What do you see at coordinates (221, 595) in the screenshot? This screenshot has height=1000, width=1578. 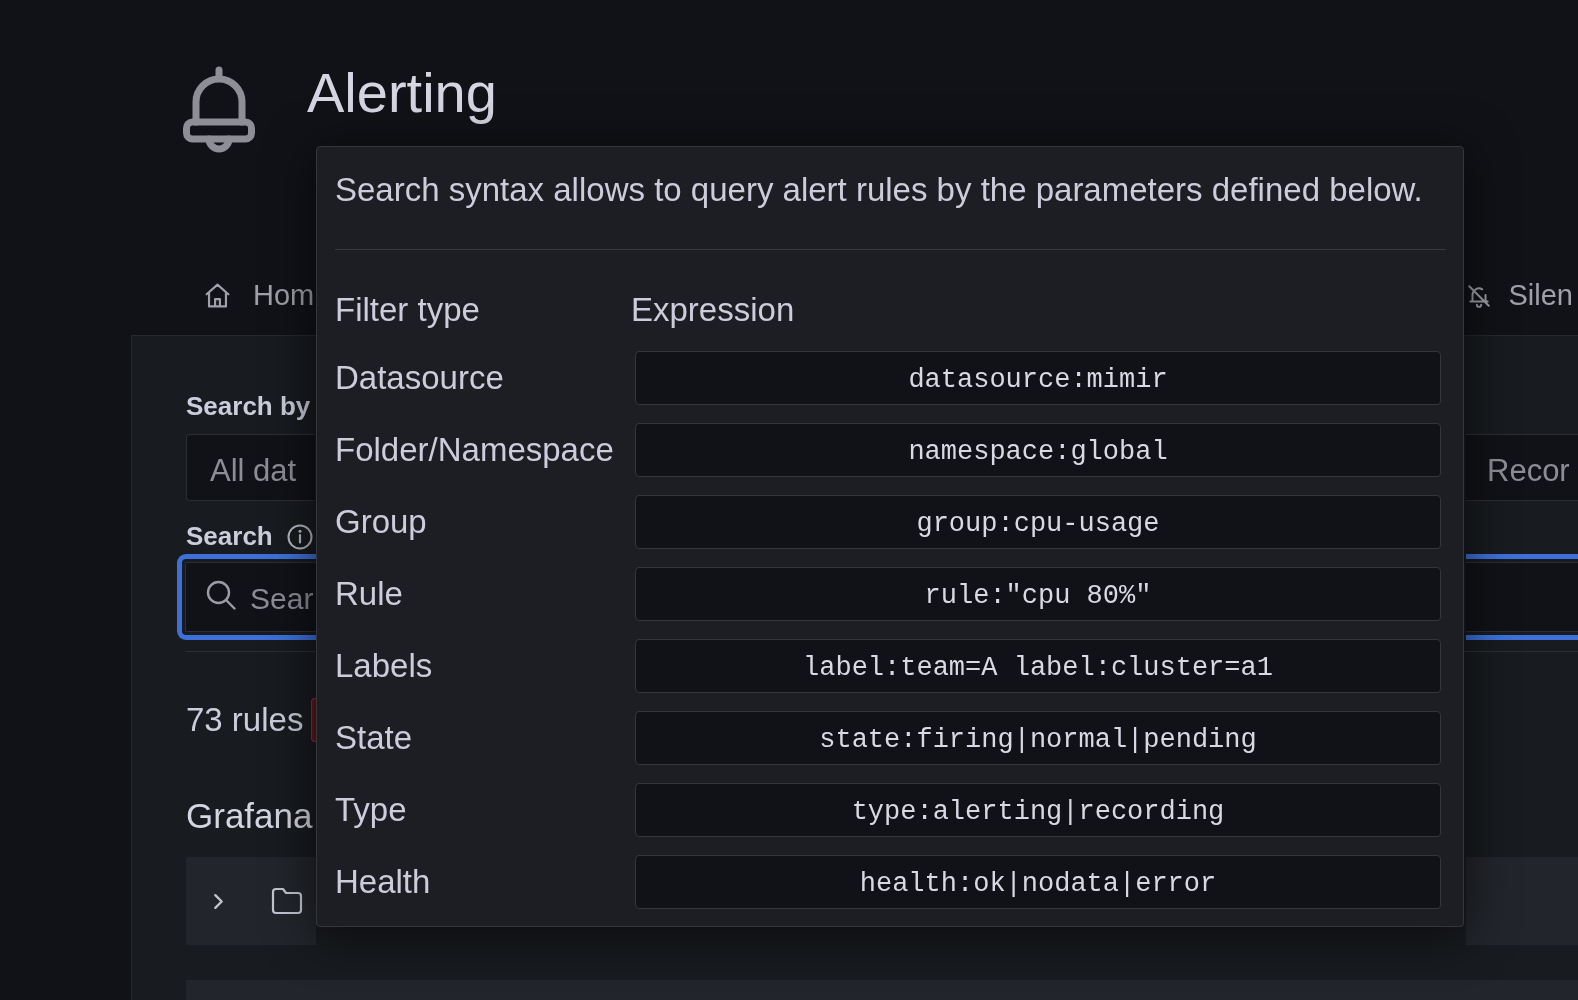 I see `search-icon` at bounding box center [221, 595].